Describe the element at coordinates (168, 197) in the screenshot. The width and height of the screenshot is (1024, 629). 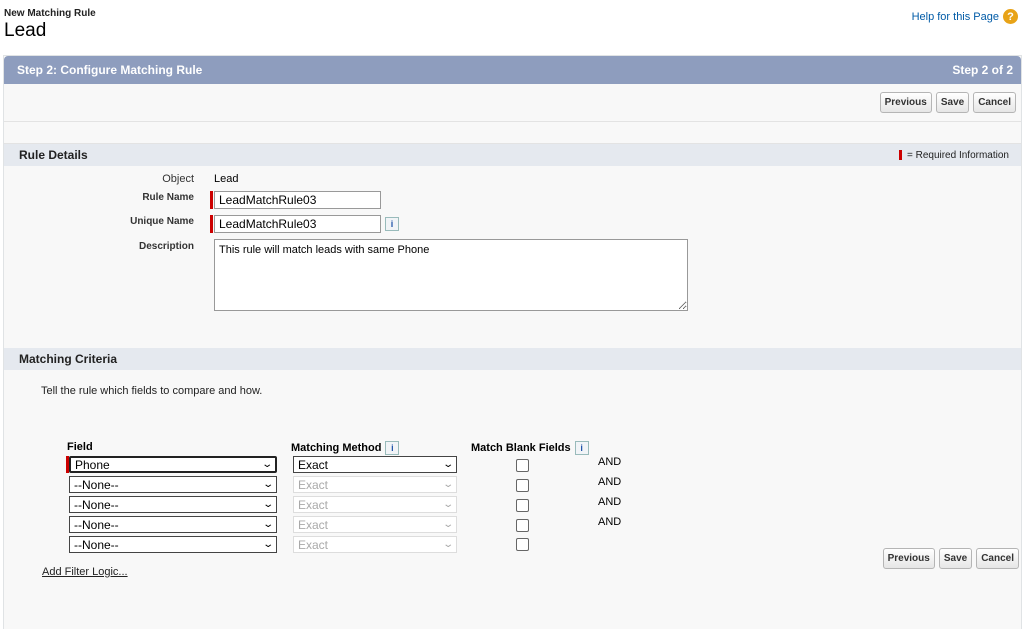
I see `rule-name-label: Rule Name` at that location.